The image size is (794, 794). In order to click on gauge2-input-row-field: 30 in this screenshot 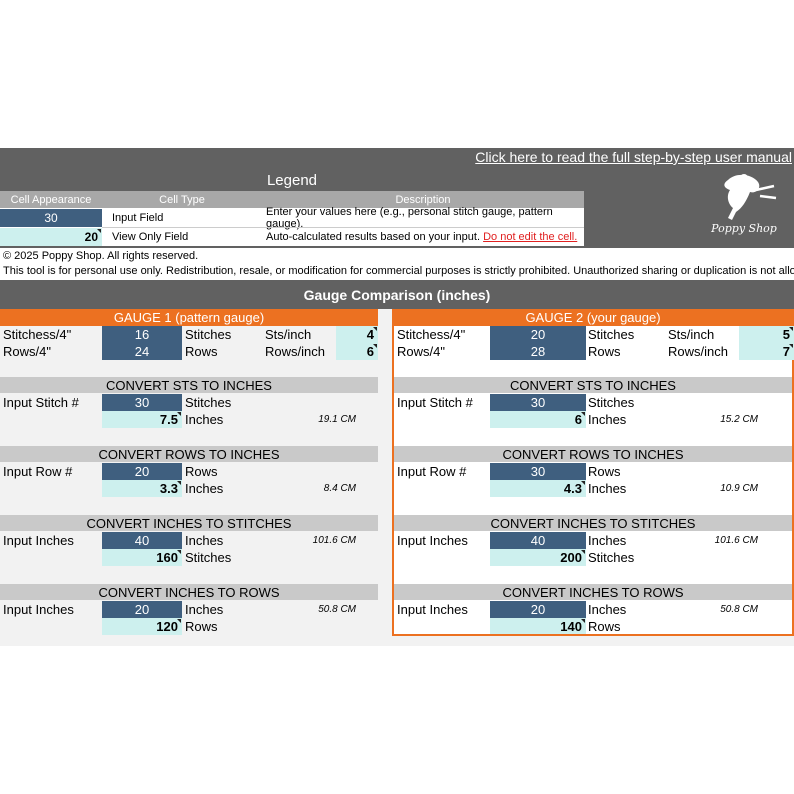, I will do `click(538, 471)`.